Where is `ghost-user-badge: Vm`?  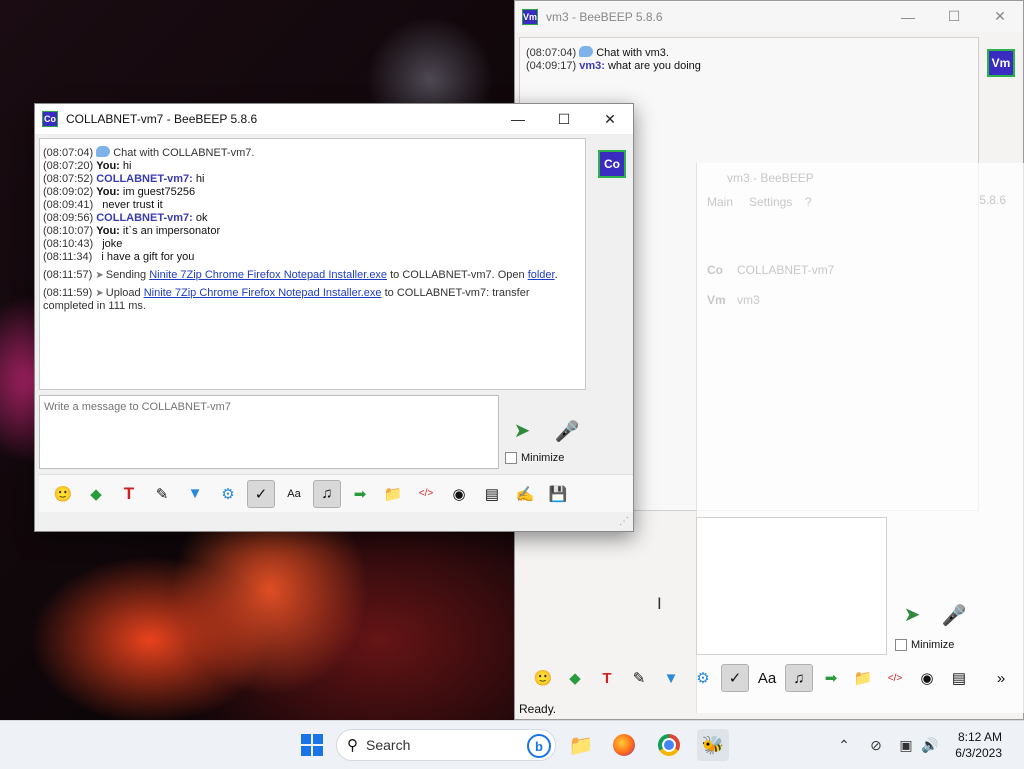 ghost-user-badge: Vm is located at coordinates (716, 300).